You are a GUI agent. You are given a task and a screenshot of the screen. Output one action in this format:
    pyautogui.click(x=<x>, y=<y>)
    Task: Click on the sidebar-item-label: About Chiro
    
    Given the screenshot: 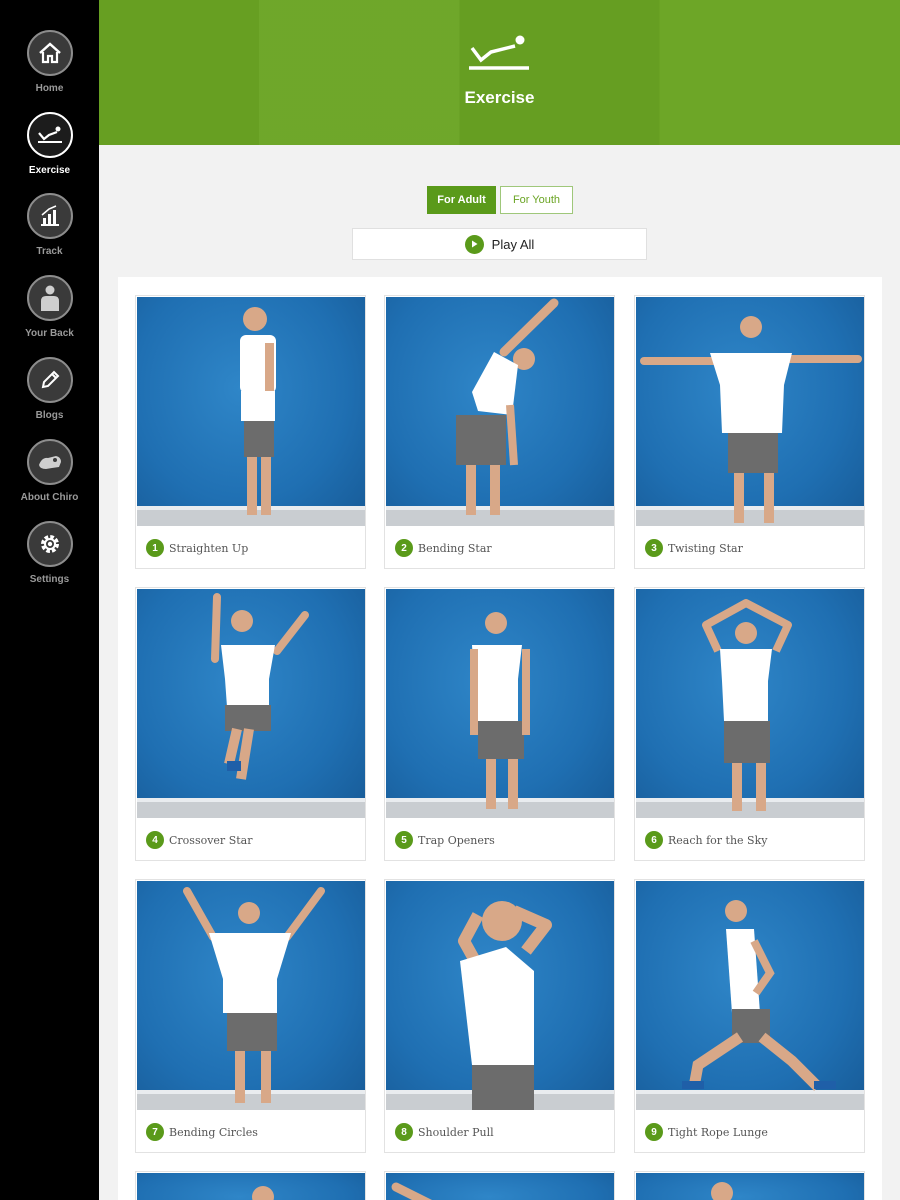 What is the action you would take?
    pyautogui.click(x=49, y=497)
    